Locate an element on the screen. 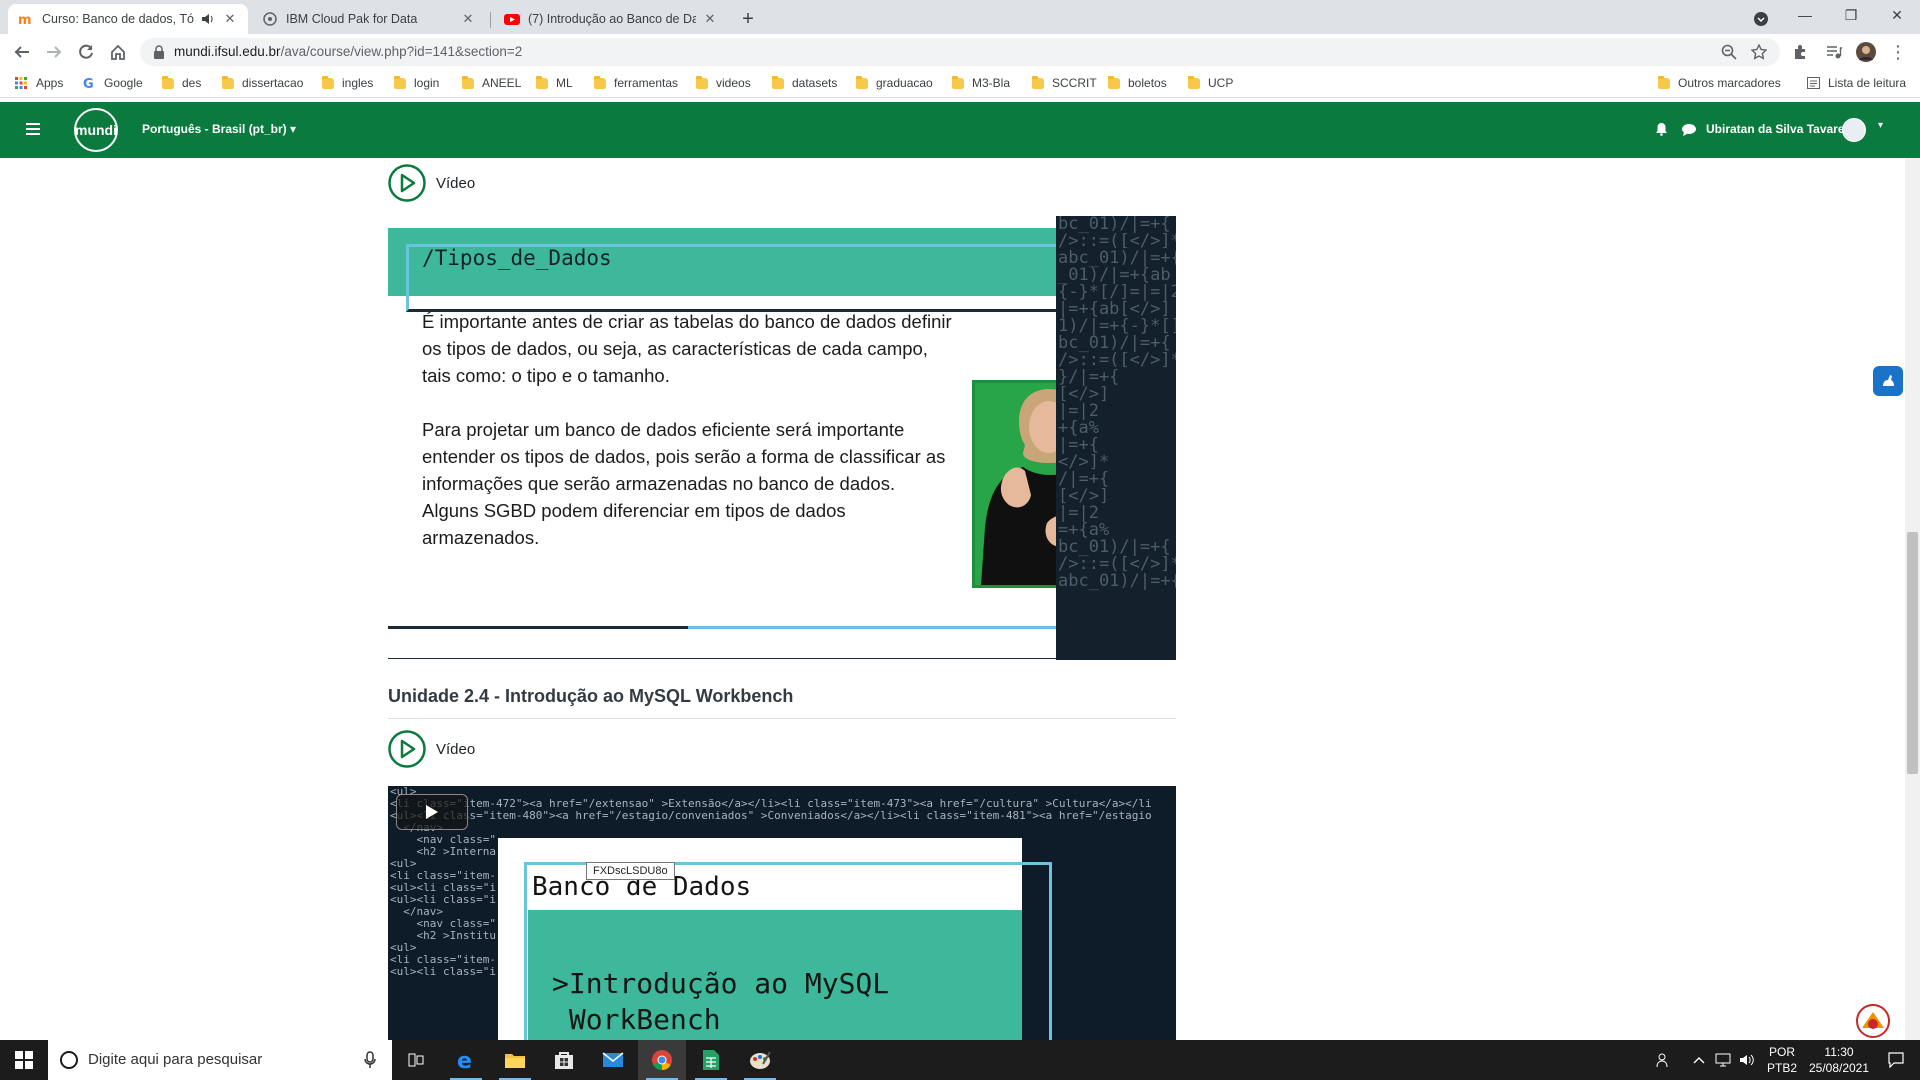  bookmark-label: Apps is located at coordinates (50, 83).